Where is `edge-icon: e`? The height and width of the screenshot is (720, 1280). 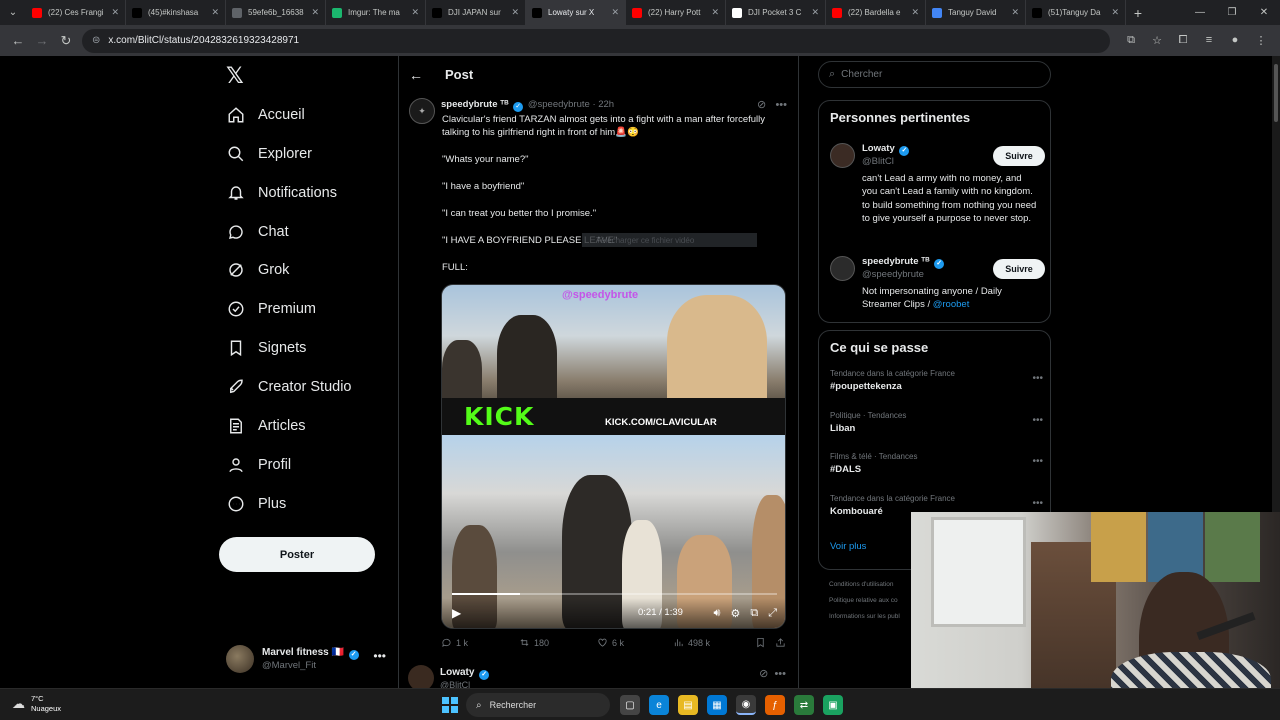 edge-icon: e is located at coordinates (659, 705).